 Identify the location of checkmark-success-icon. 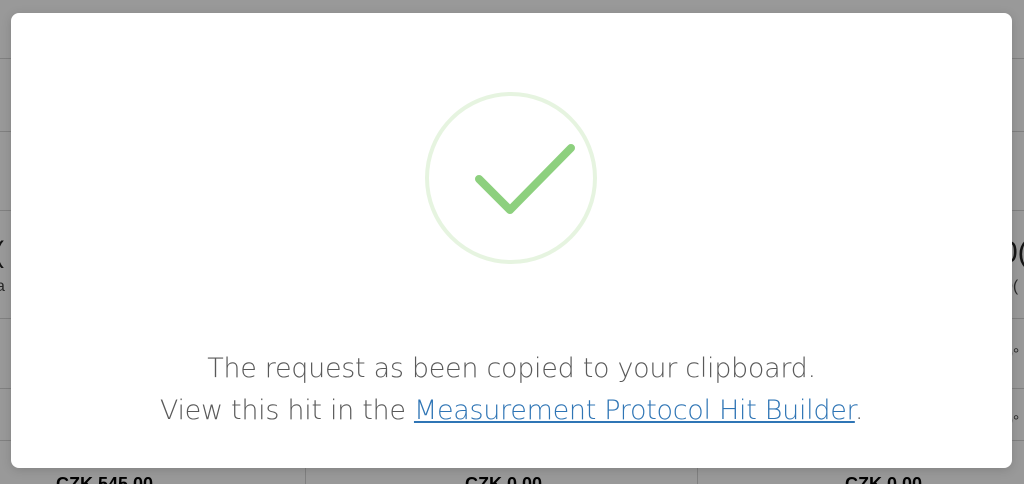
(511, 178).